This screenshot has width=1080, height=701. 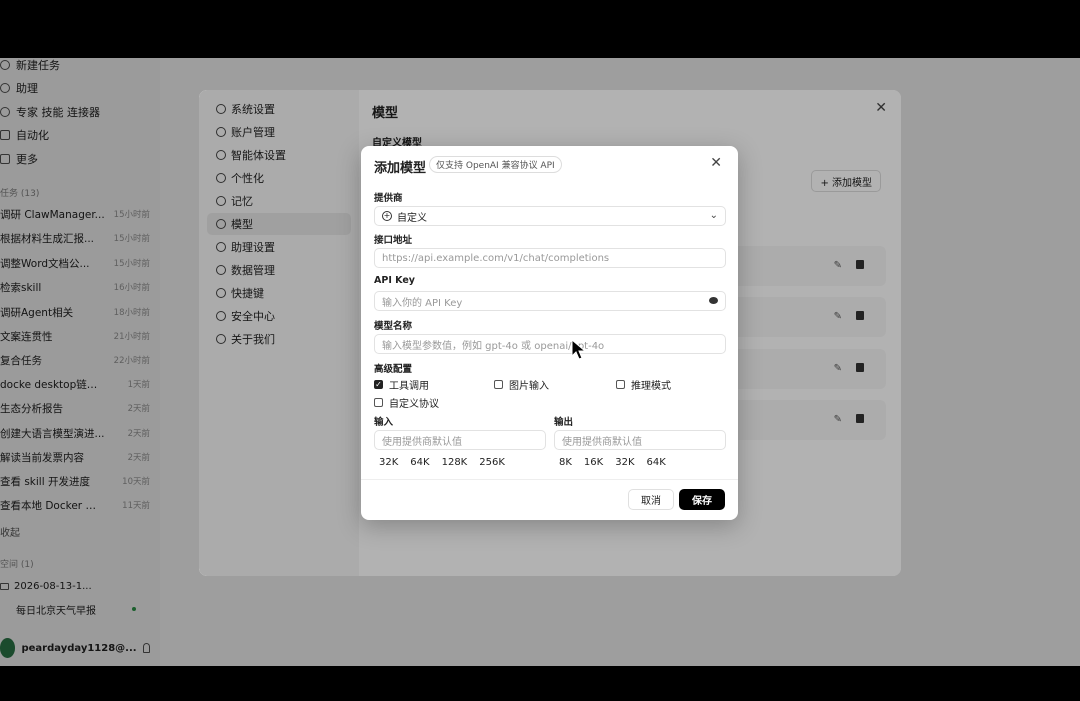 What do you see at coordinates (713, 300) in the screenshot?
I see `eye-icon` at bounding box center [713, 300].